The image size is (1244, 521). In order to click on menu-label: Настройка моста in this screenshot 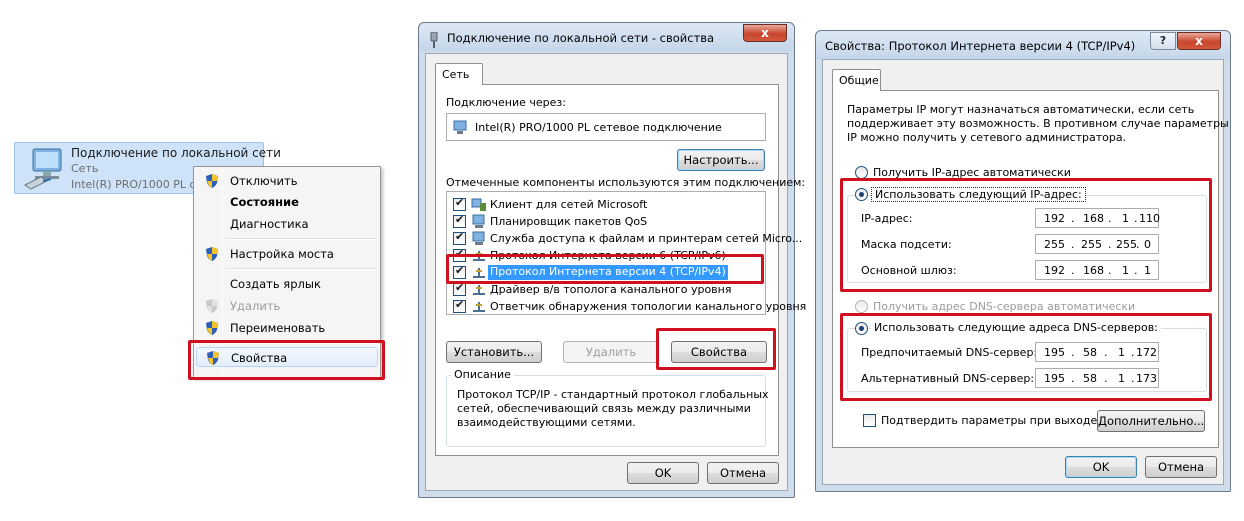, I will do `click(282, 254)`.